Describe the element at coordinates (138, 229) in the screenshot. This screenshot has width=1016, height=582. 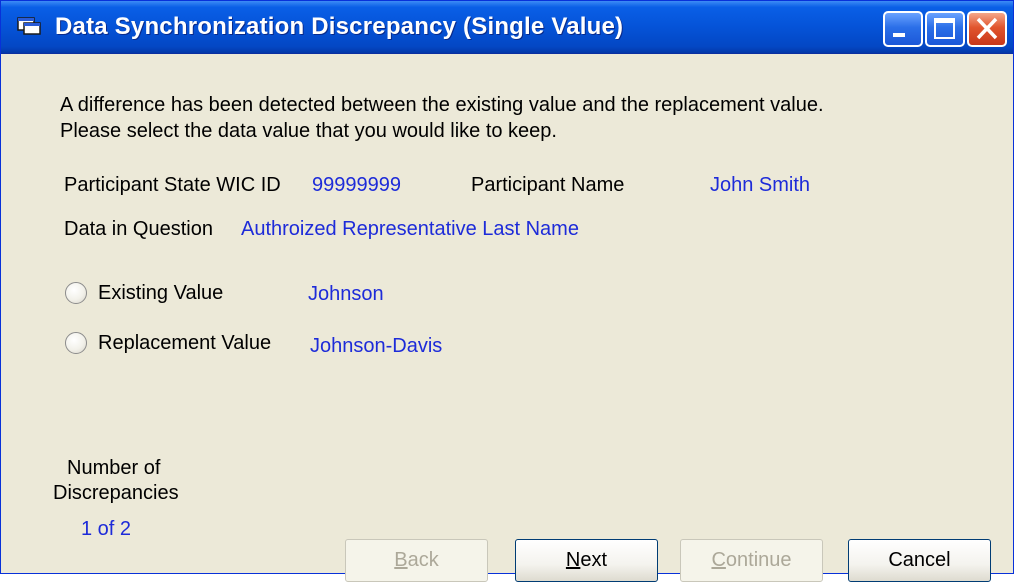
I see `data-in-question-label: Data in Question` at that location.